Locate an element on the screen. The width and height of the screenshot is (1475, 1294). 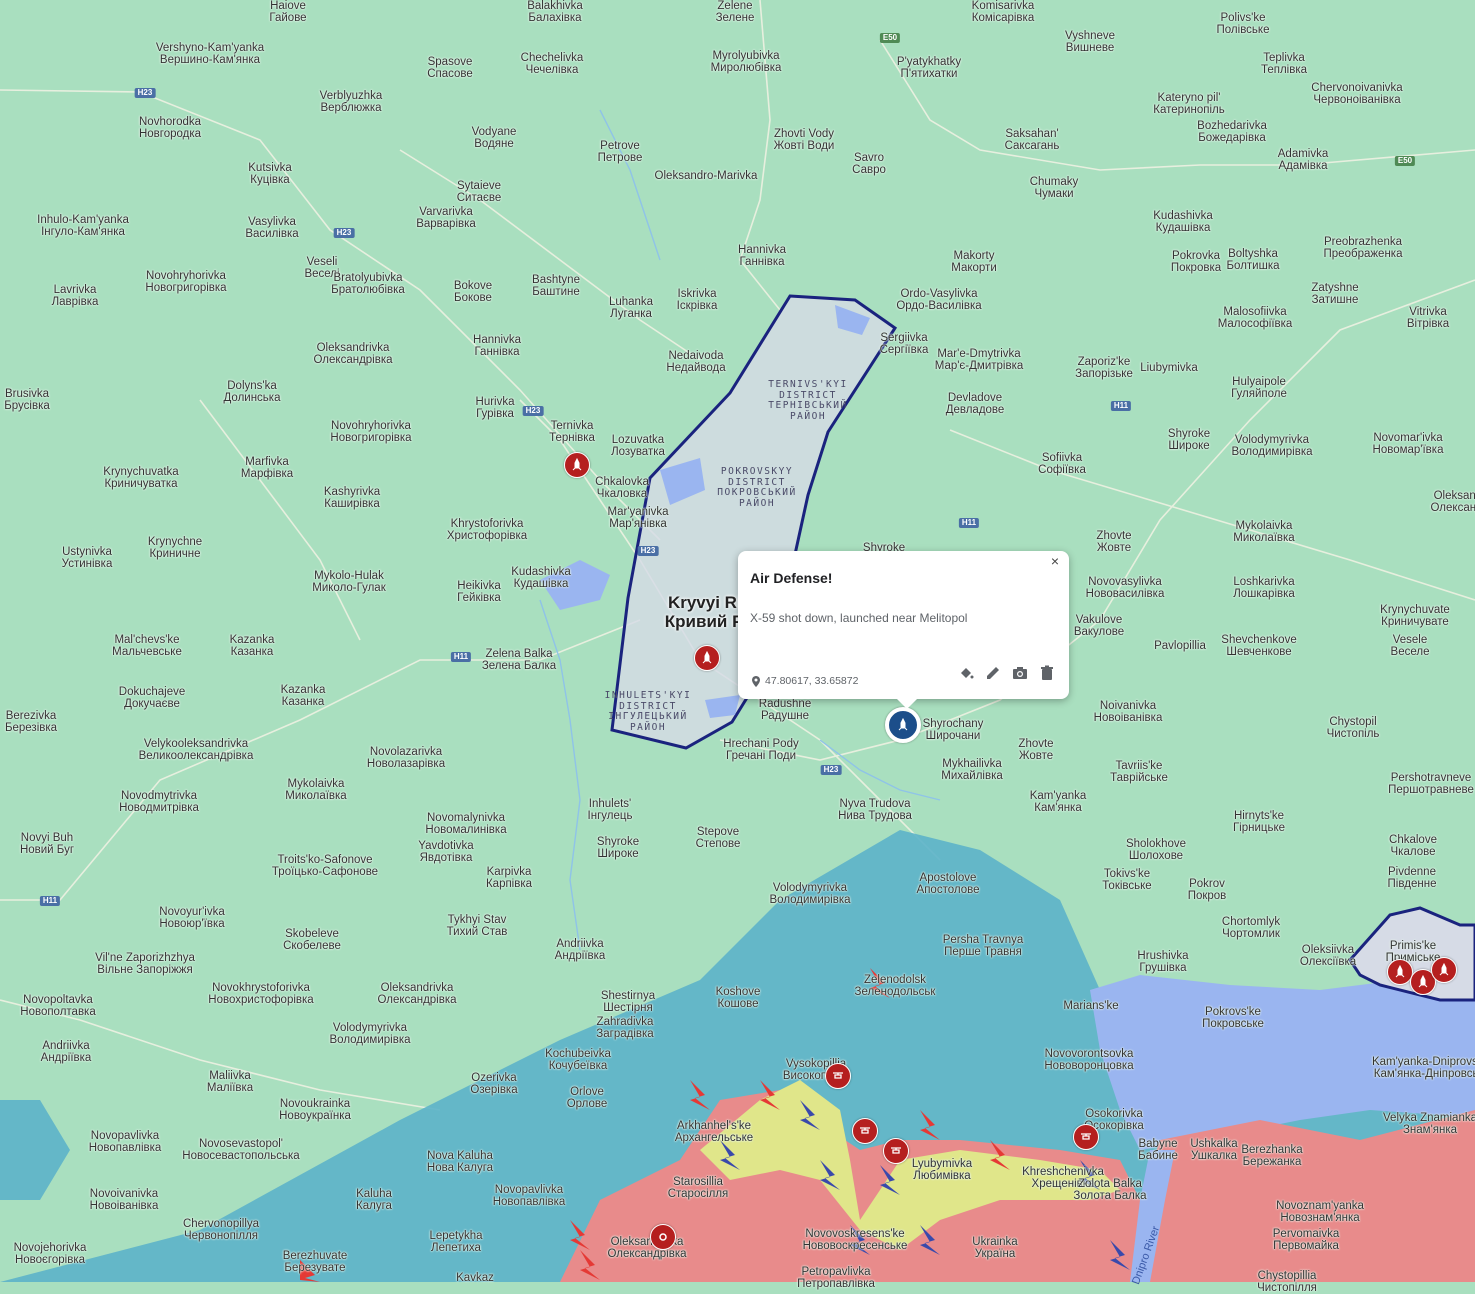
place-name-latin: Hannivka is located at coordinates (497, 340).